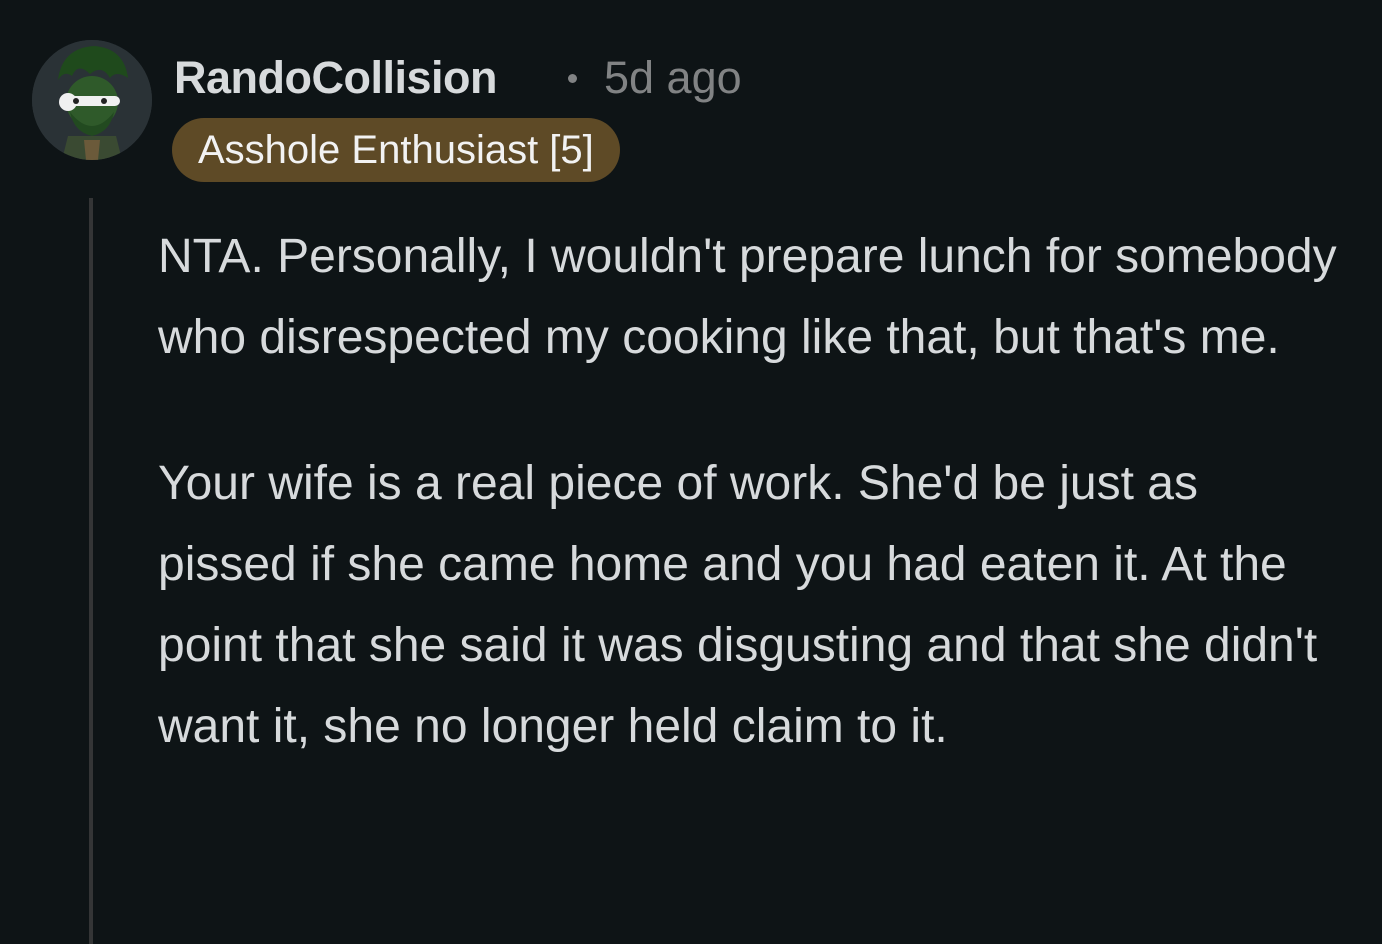 Image resolution: width=1382 pixels, height=944 pixels. I want to click on separator-dot, so click(572, 78).